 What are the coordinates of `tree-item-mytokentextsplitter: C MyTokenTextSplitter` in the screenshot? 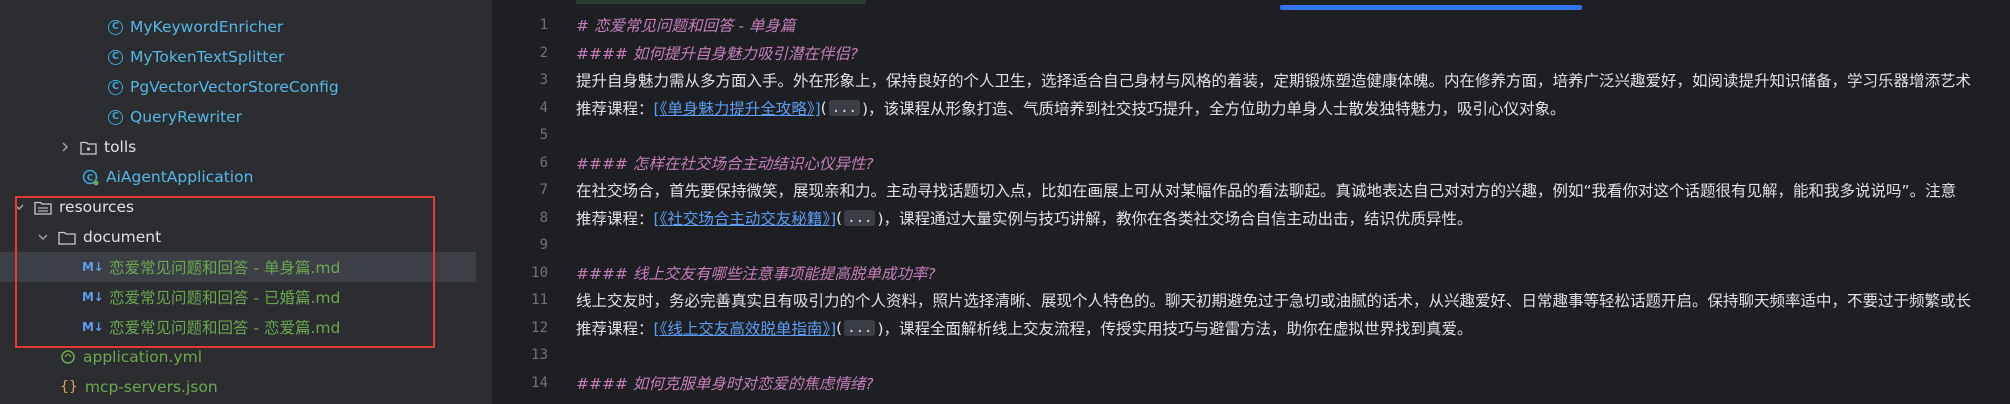 It's located at (238, 57).